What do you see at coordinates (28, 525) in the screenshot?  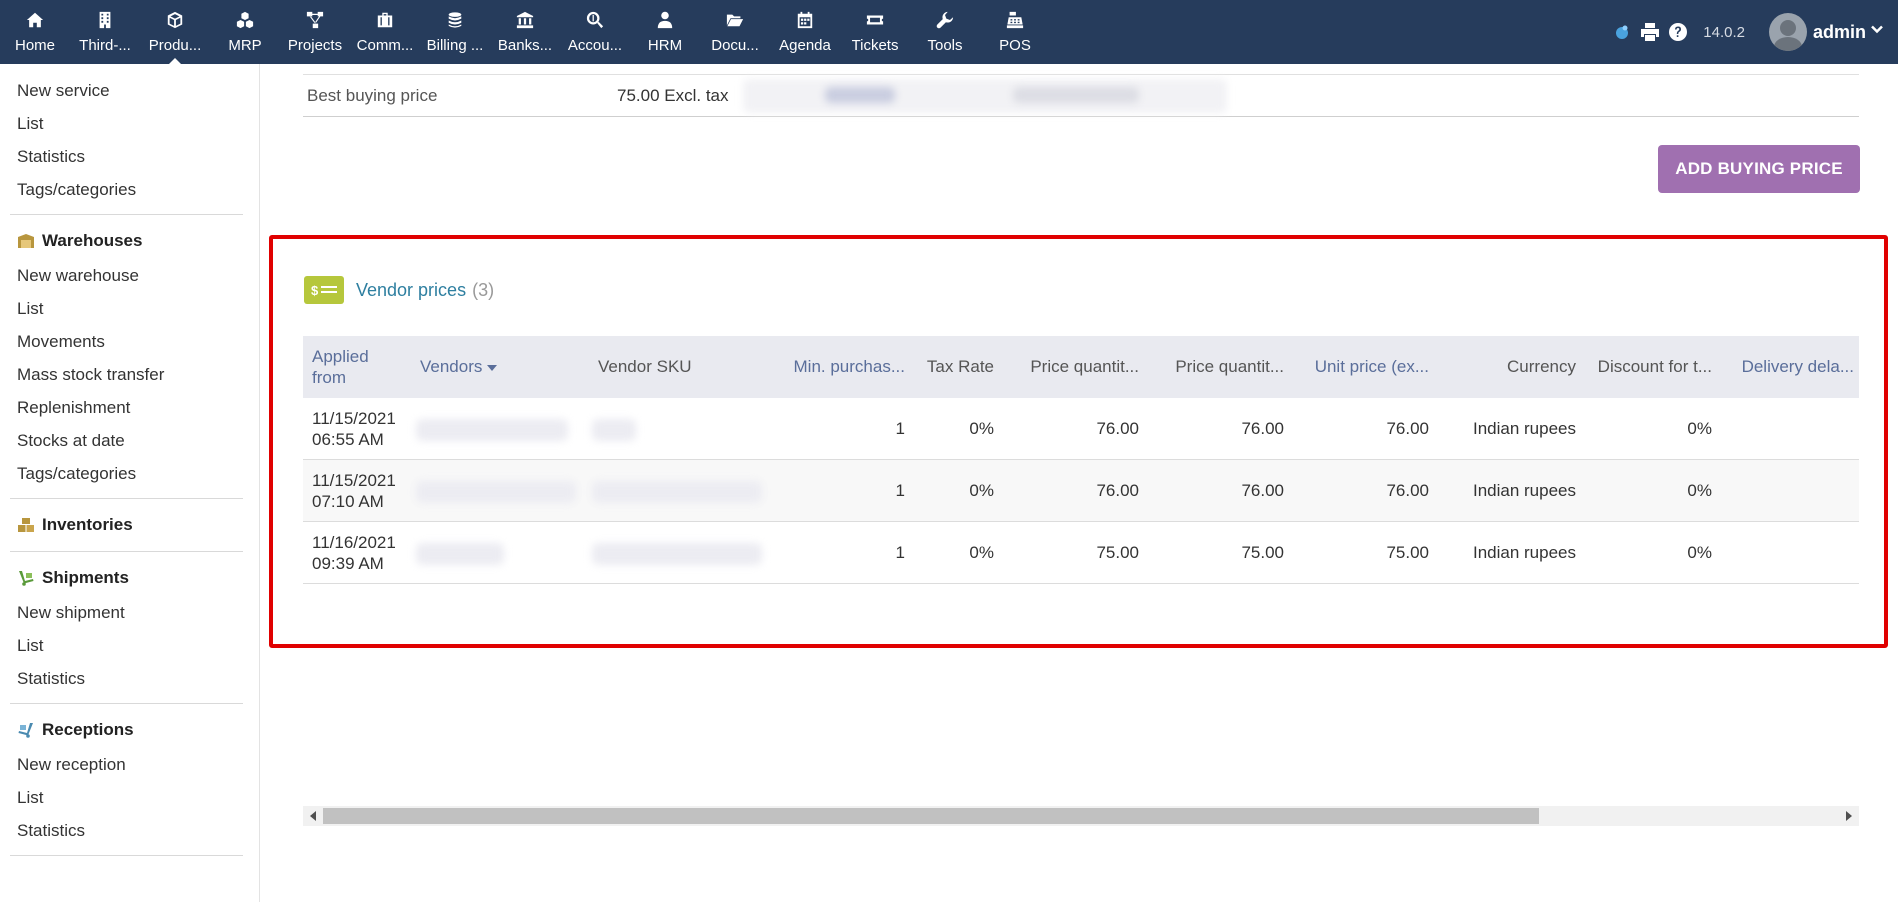 I see `boxes-icon` at bounding box center [28, 525].